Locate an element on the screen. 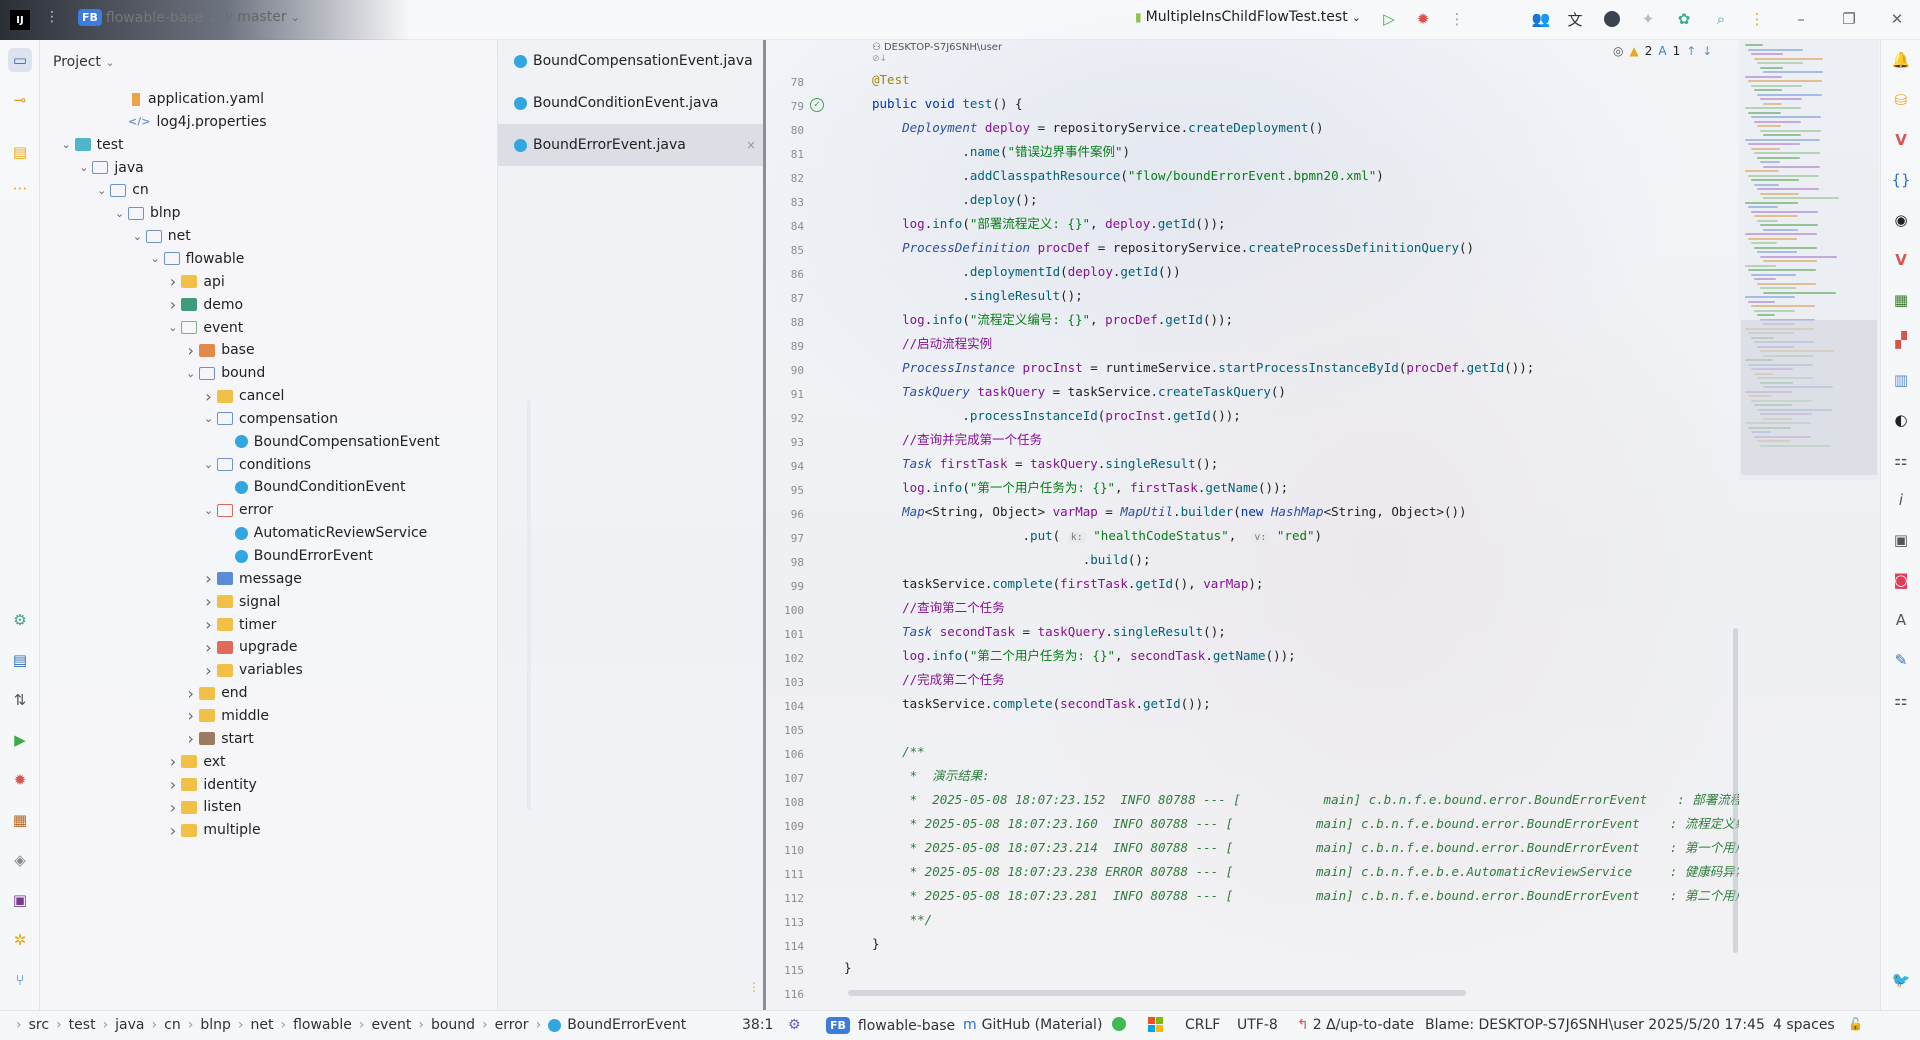  restore-icon: ❐ is located at coordinates (1849, 19).